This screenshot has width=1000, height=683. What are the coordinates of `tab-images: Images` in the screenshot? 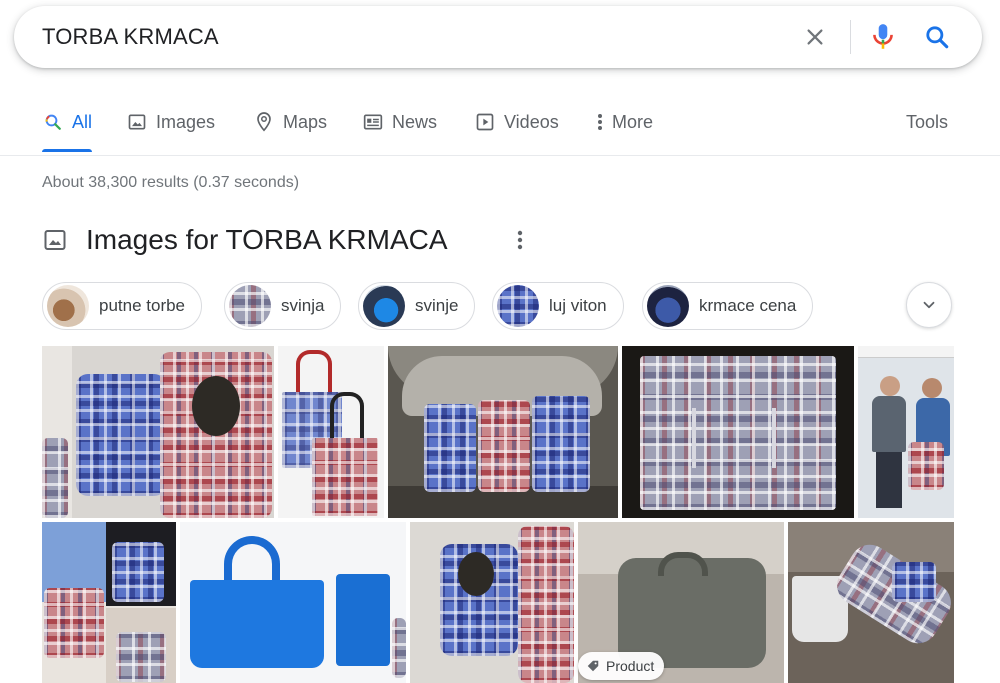 It's located at (170, 122).